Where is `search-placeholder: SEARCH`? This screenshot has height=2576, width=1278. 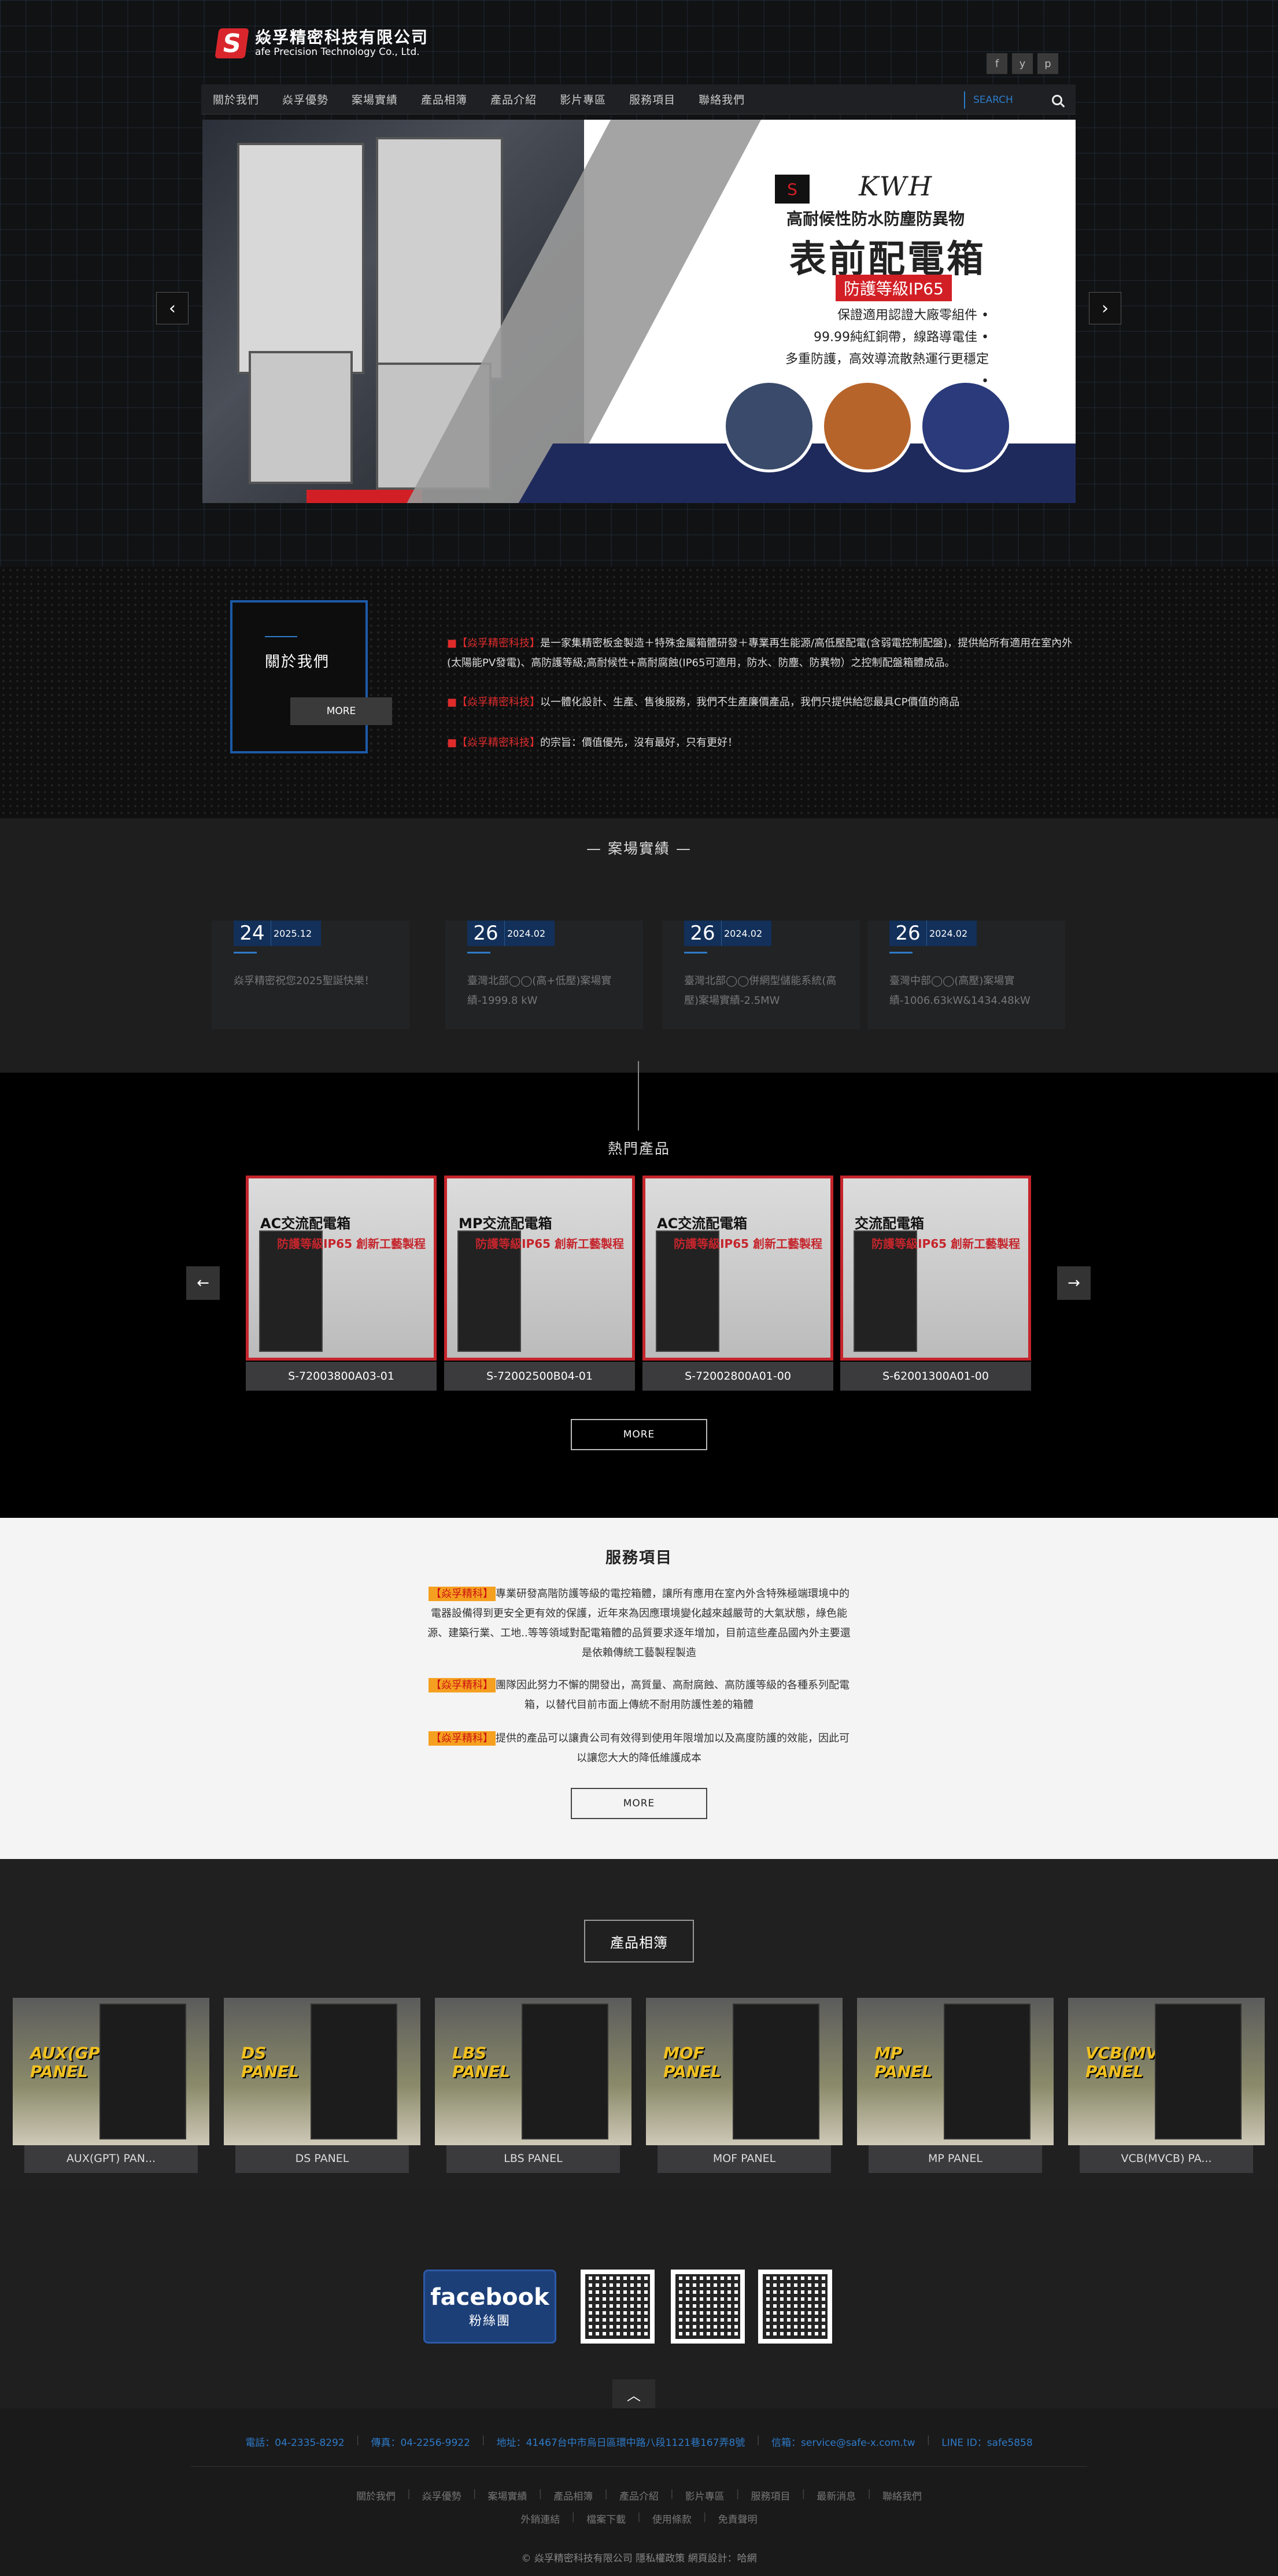
search-placeholder: SEARCH is located at coordinates (993, 100).